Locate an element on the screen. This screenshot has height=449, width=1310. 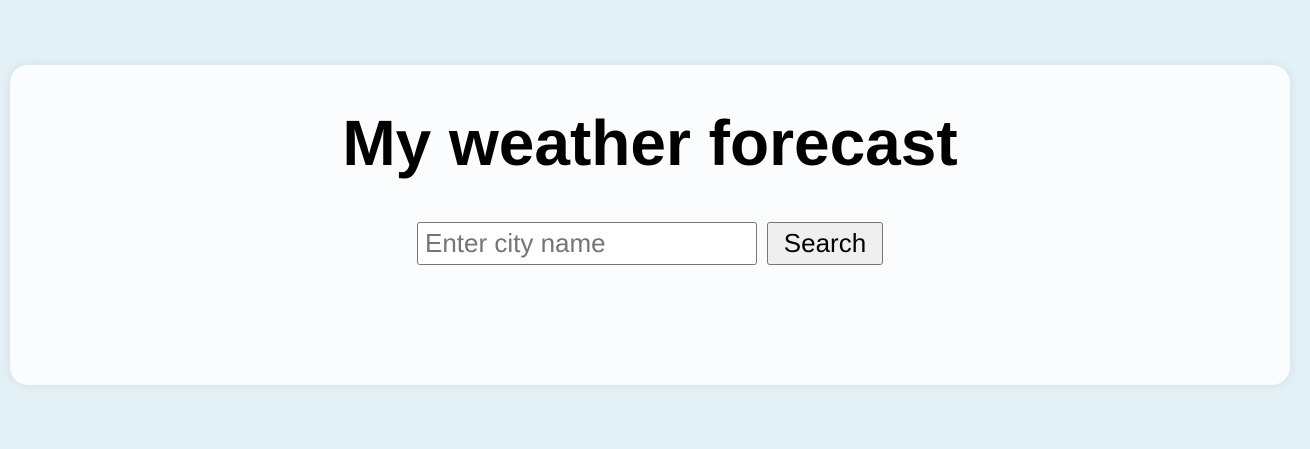
search-form: Search is located at coordinates (650, 243).